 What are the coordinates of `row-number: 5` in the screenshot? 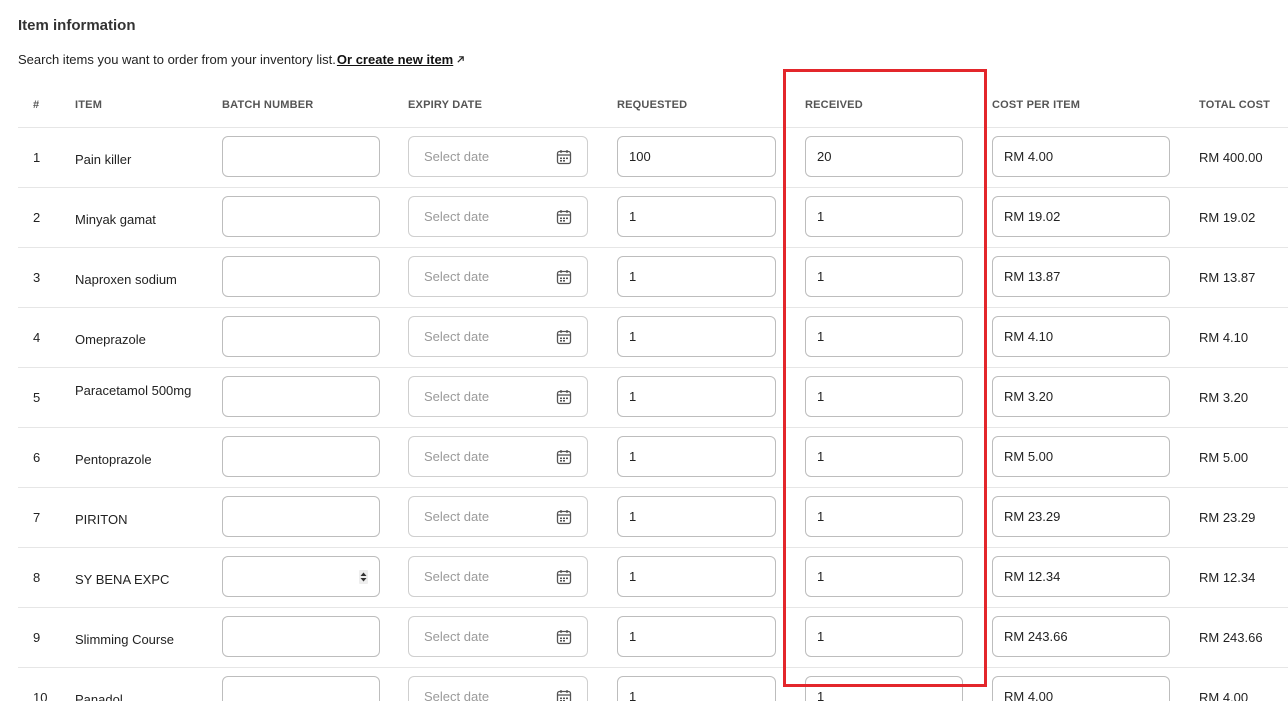 It's located at (37, 397).